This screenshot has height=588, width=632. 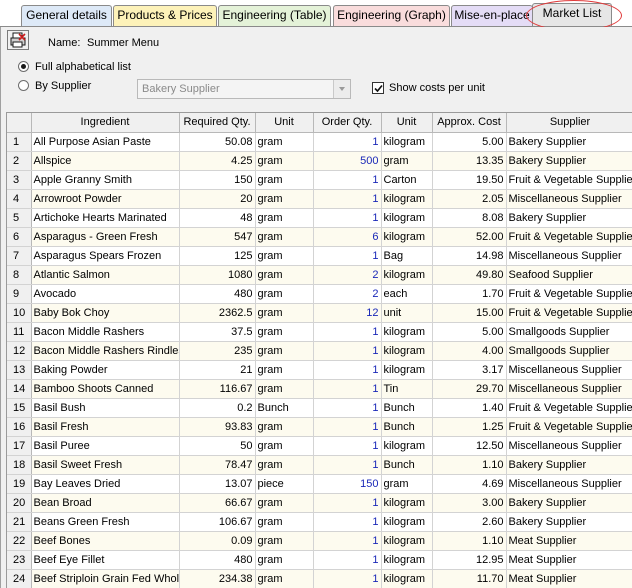 I want to click on ingredient-cell: Avocado, so click(x=105, y=294).